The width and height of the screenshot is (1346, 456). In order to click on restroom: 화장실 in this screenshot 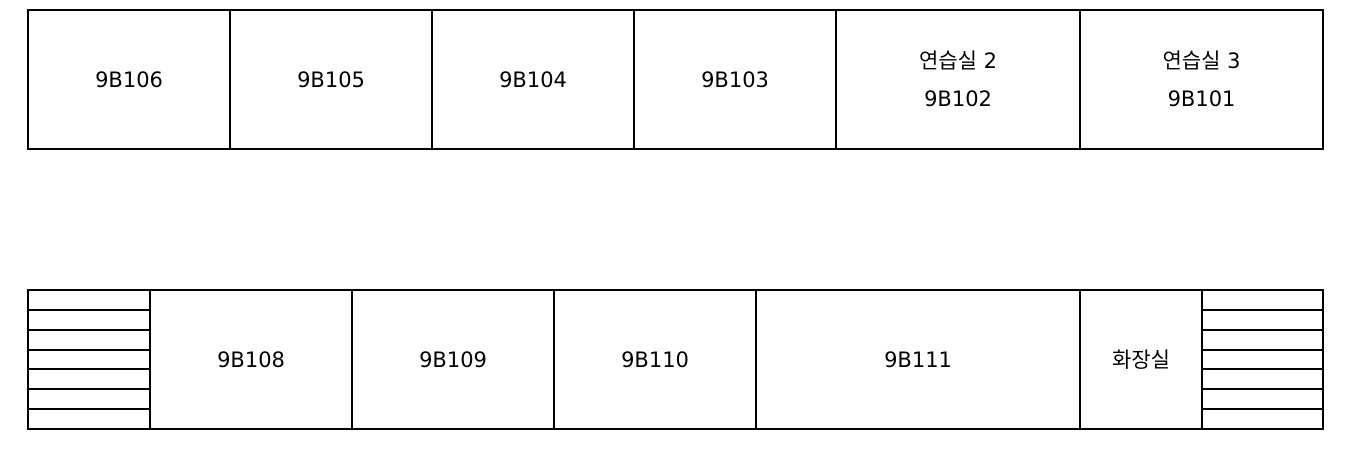, I will do `click(1142, 359)`.